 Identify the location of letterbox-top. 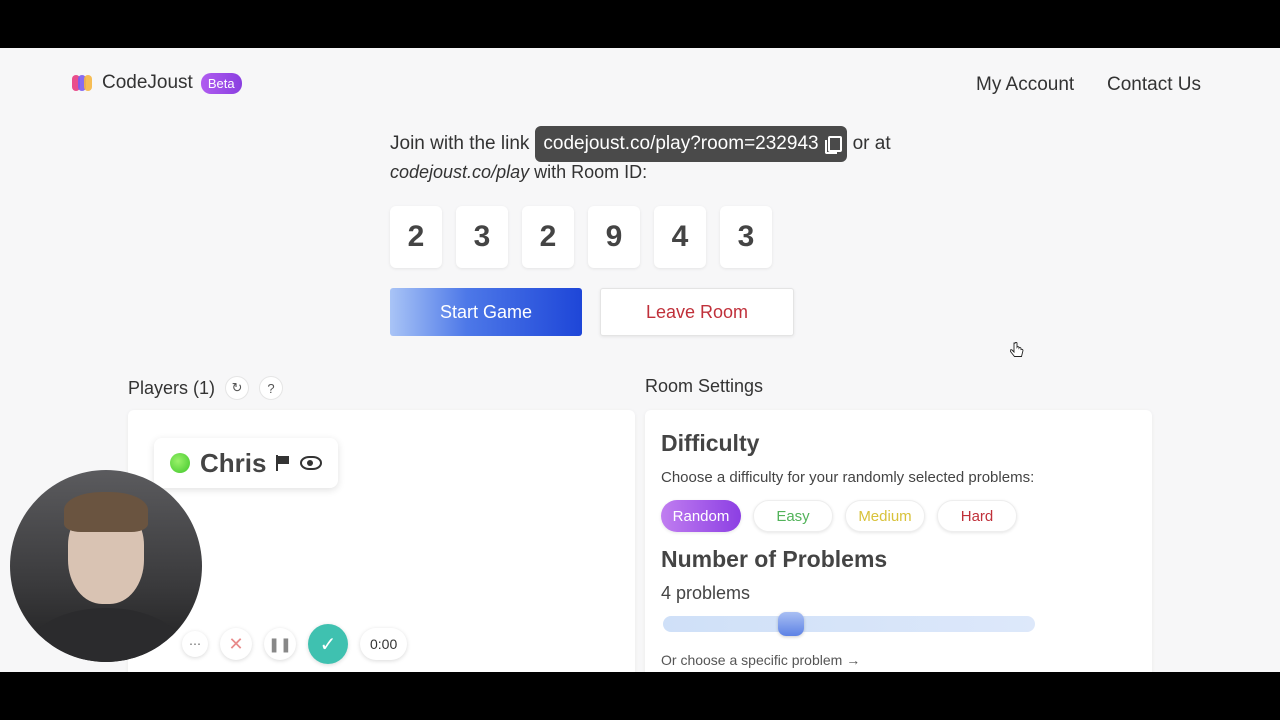
(640, 24).